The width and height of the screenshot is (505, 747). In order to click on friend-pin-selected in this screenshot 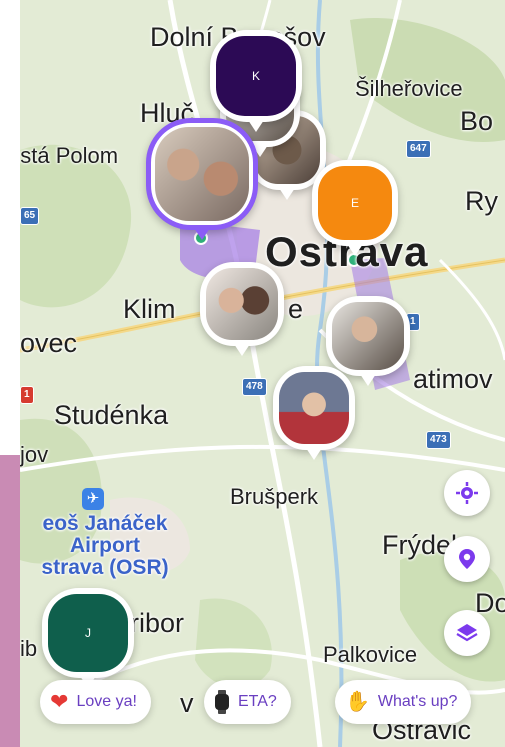, I will do `click(202, 179)`.